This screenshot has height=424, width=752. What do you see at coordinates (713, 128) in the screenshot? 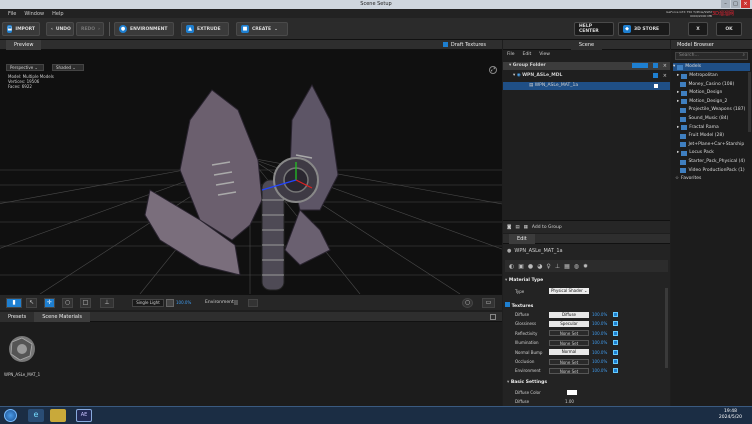
I see `browser-item: ▸ Fractal Rama` at bounding box center [713, 128].